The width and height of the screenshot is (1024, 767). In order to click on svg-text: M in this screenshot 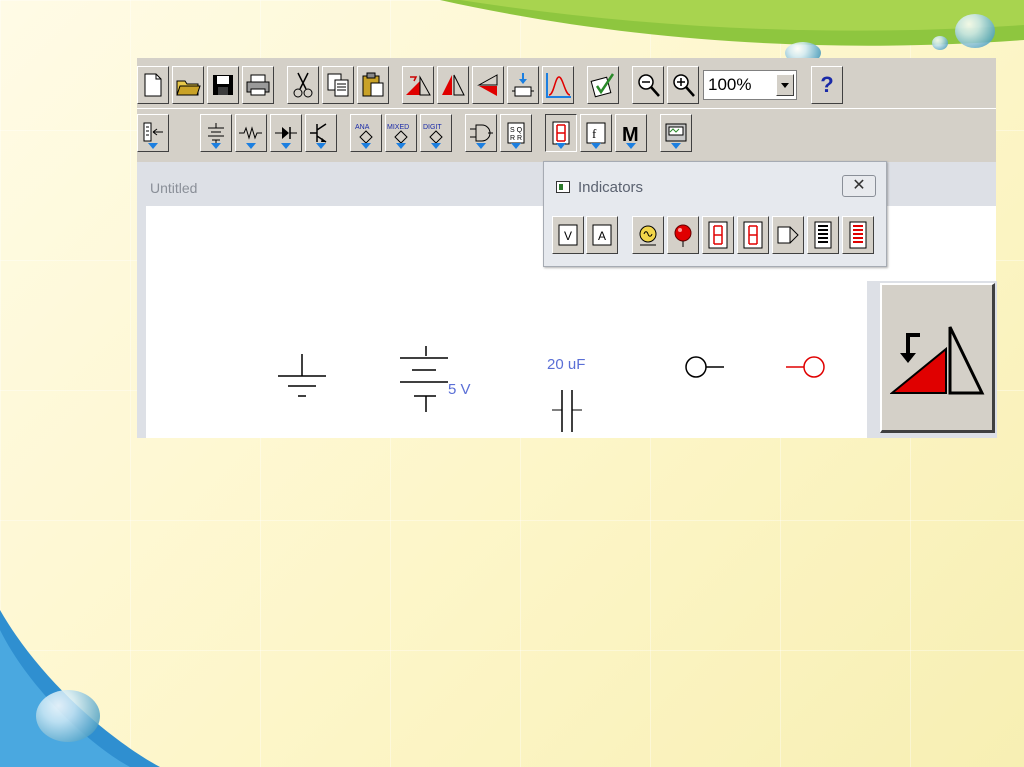, I will do `click(630, 134)`.